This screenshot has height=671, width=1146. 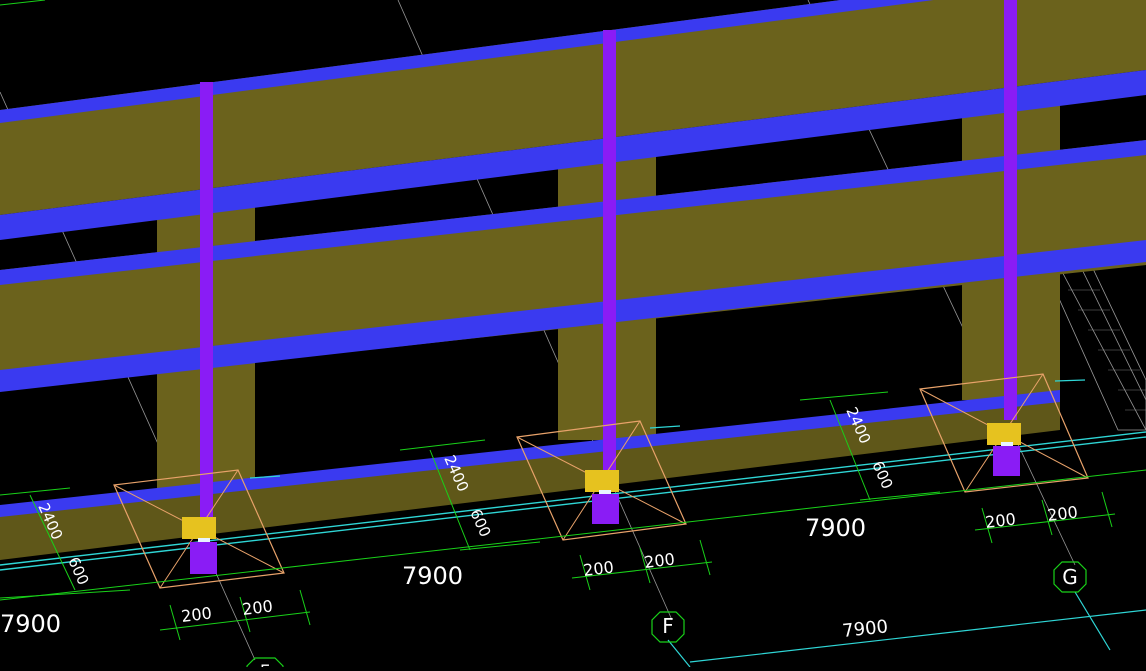 I want to click on cap-dim-right-a: 200, so click(x=1000, y=520).